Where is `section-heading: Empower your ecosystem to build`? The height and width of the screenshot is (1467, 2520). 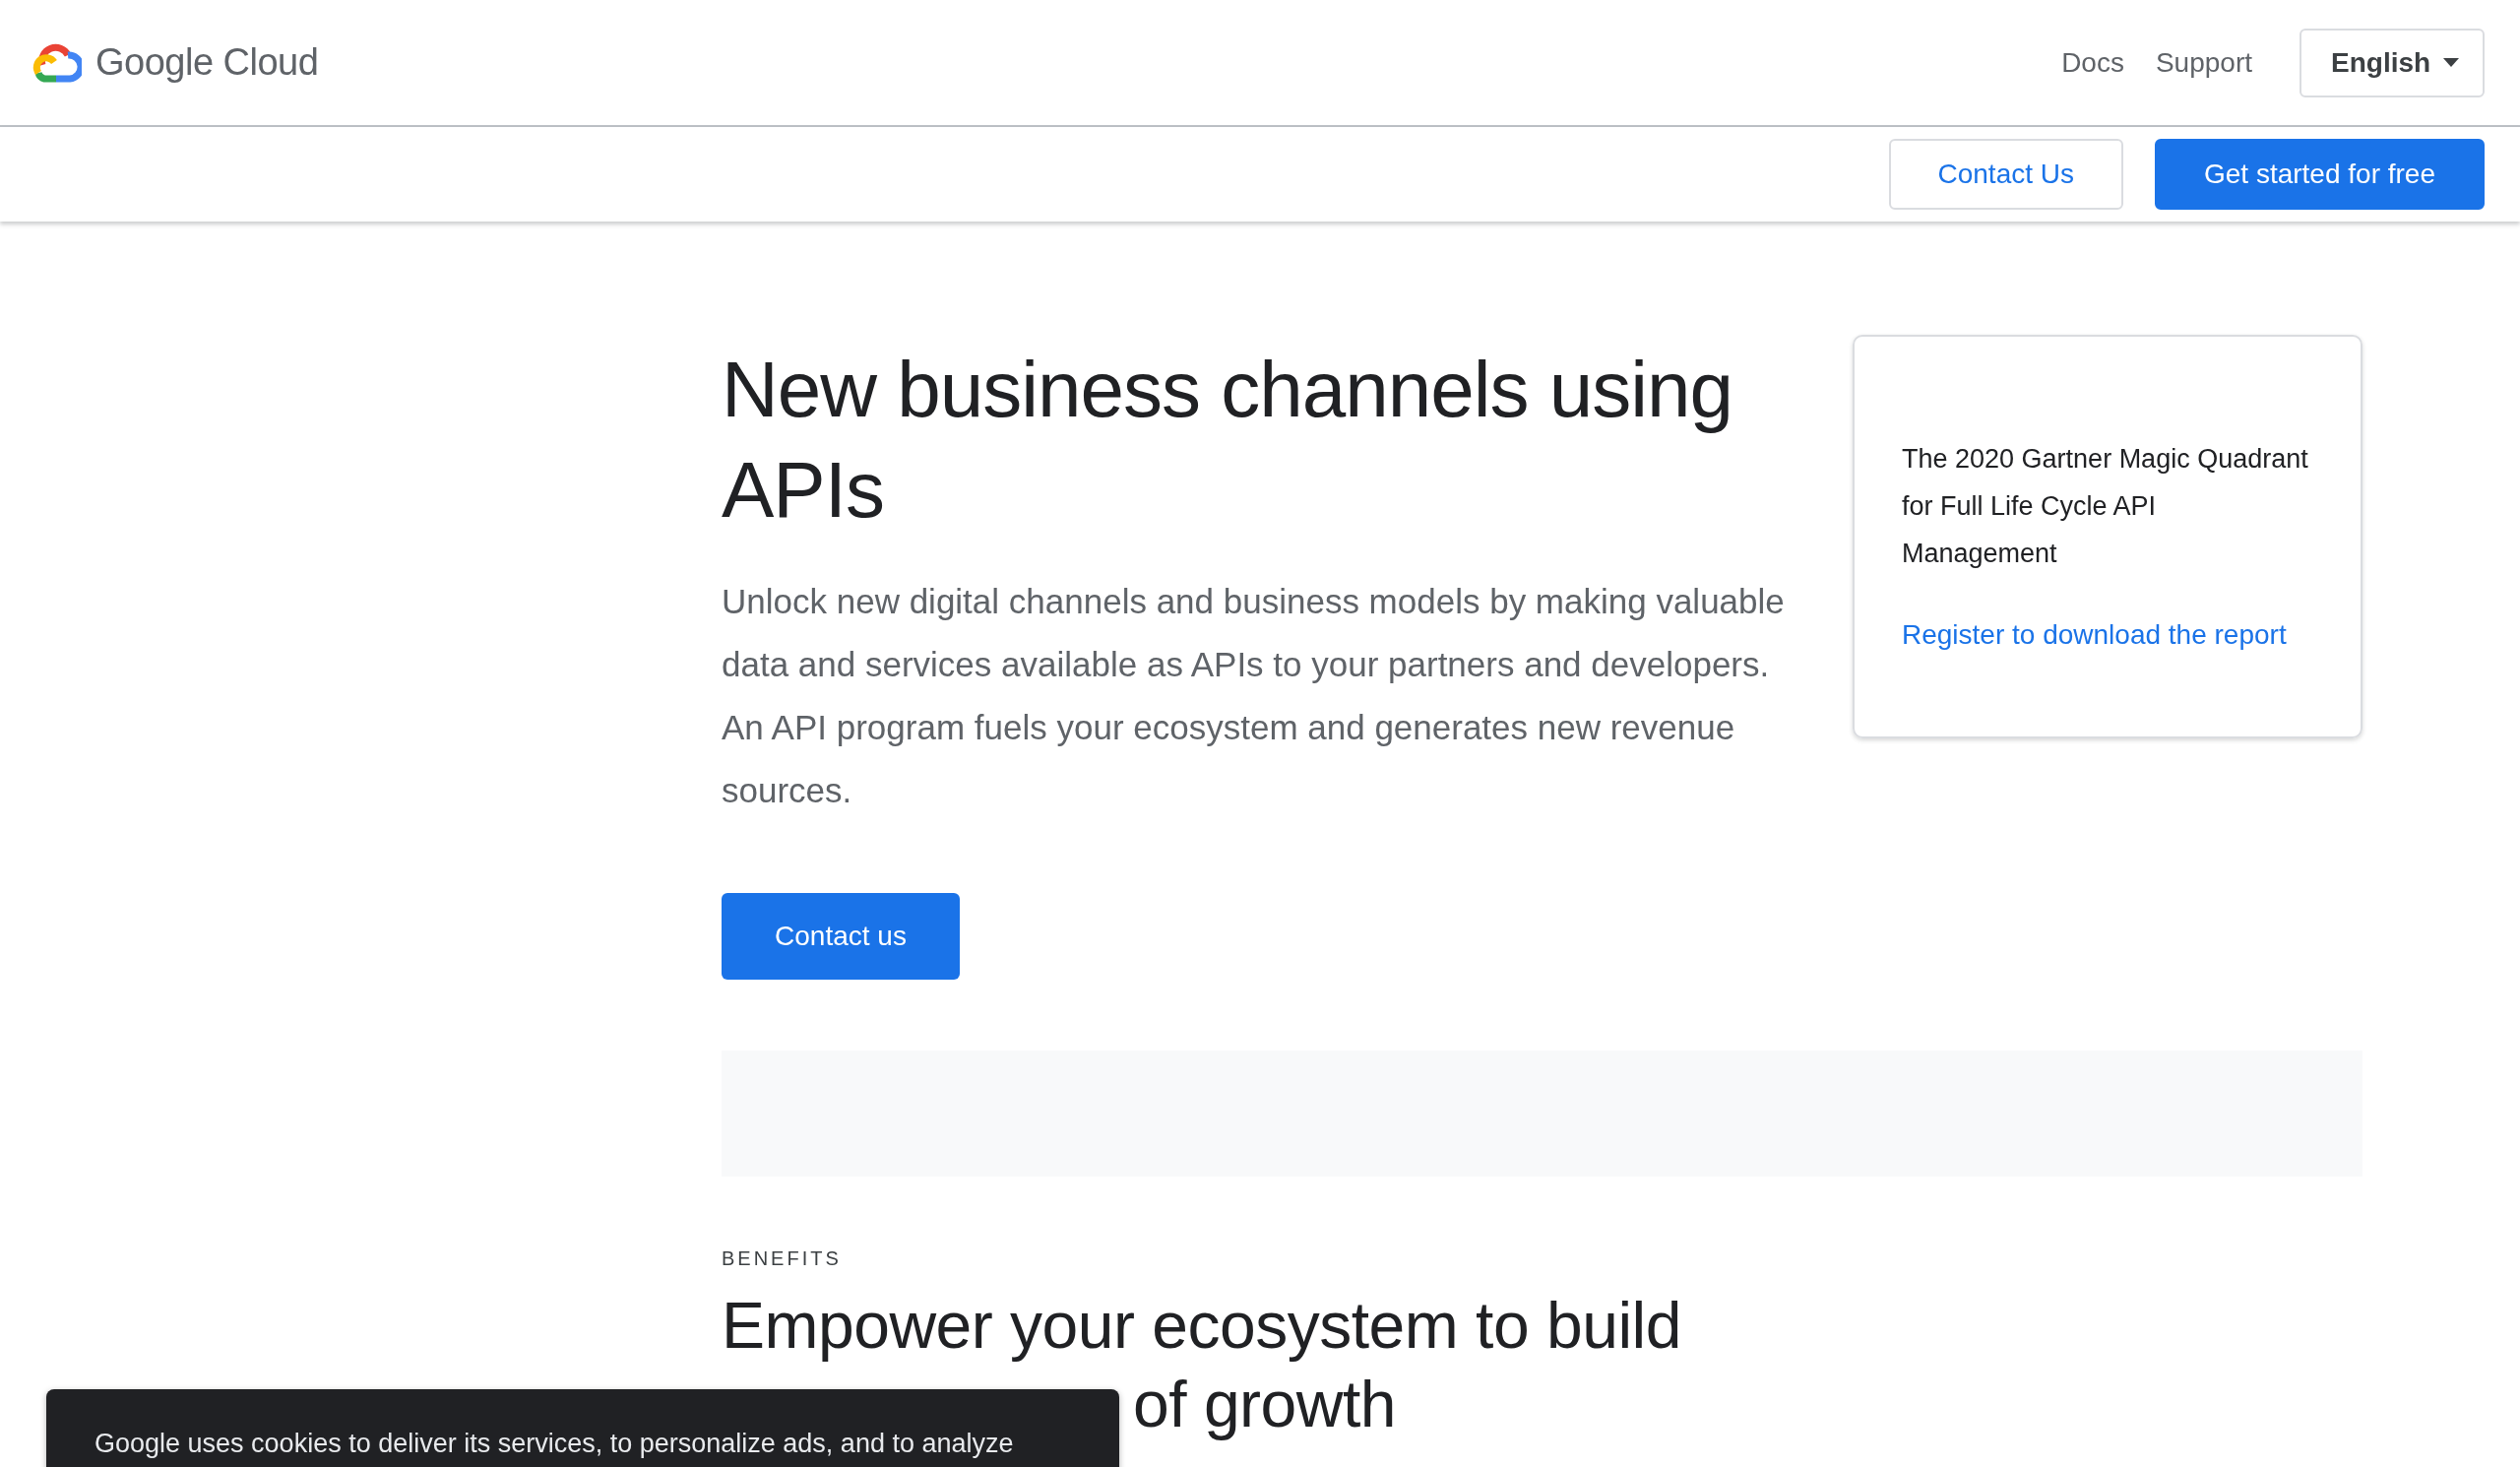
section-heading: Empower your ecosystem to build is located at coordinates (1202, 1326).